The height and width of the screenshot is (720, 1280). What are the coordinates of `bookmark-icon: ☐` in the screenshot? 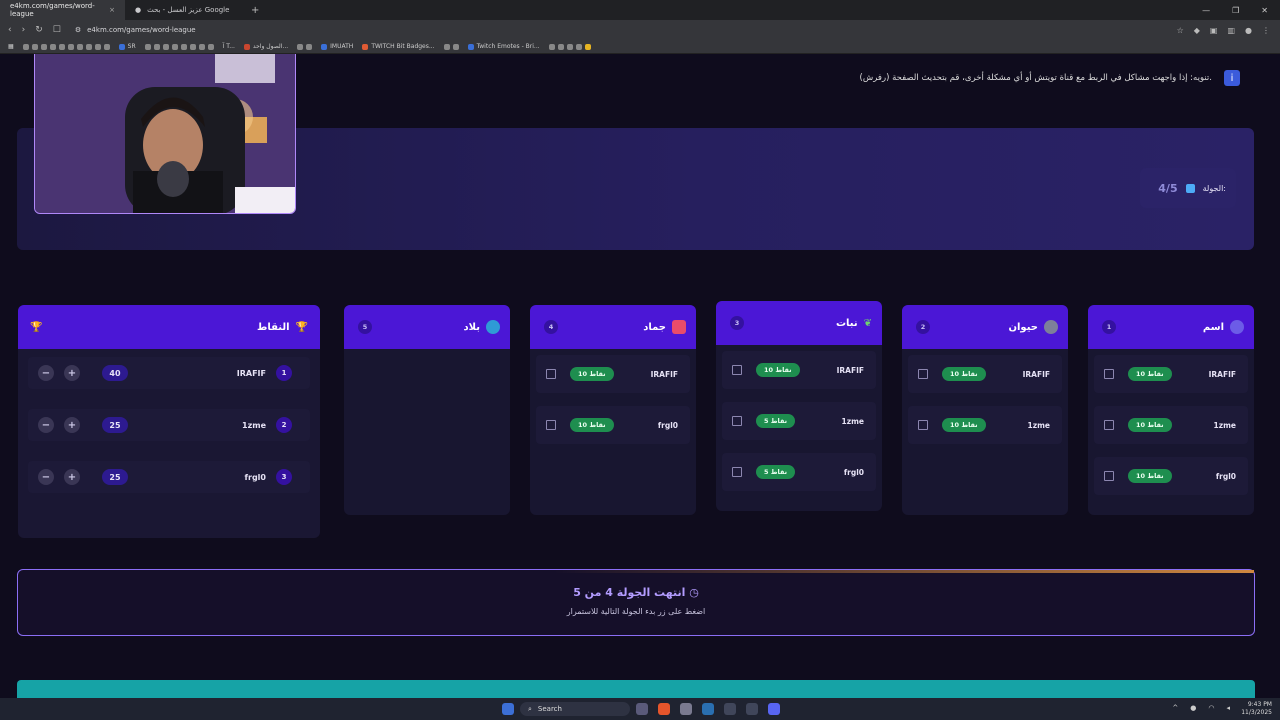 It's located at (57, 30).